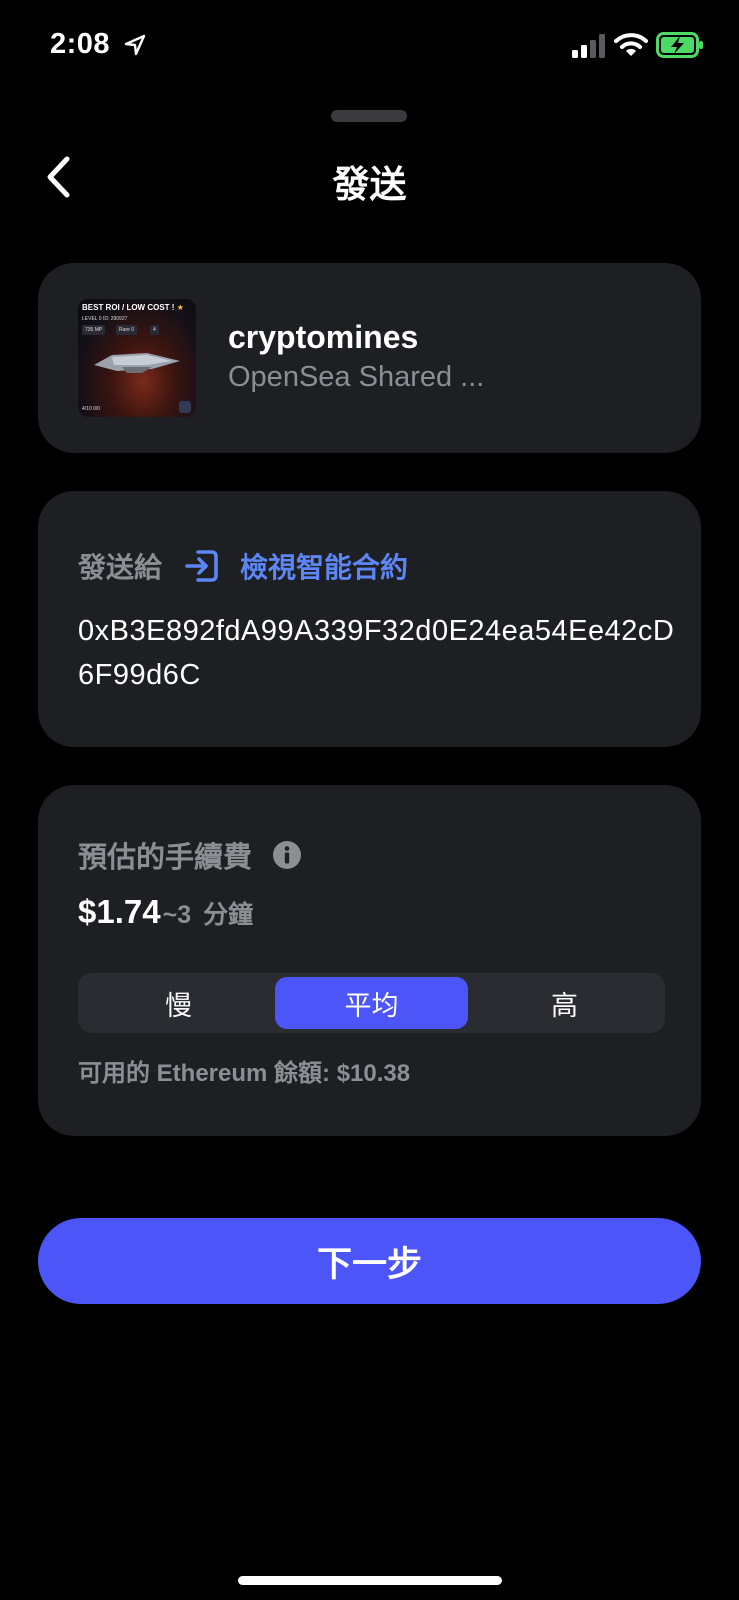 This screenshot has height=1600, width=739. I want to click on battery-charging-icon, so click(679, 45).